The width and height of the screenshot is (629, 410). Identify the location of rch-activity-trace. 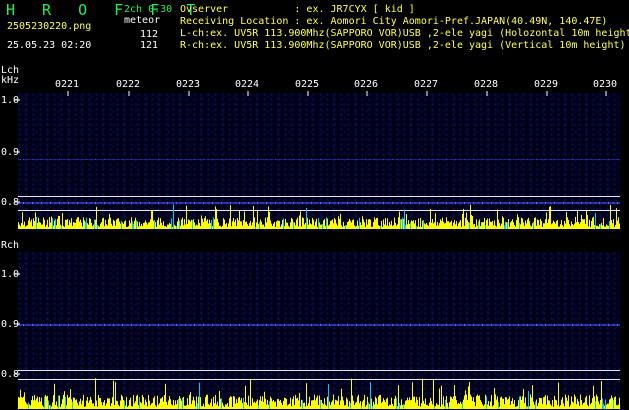
(319, 393).